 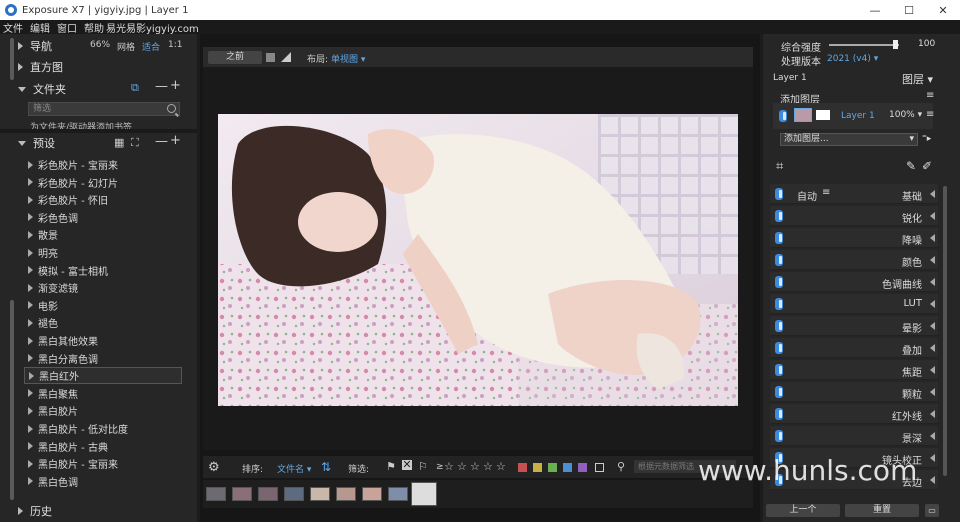 What do you see at coordinates (854, 326) in the screenshot?
I see `adjustment-panel-row: 晕影` at bounding box center [854, 326].